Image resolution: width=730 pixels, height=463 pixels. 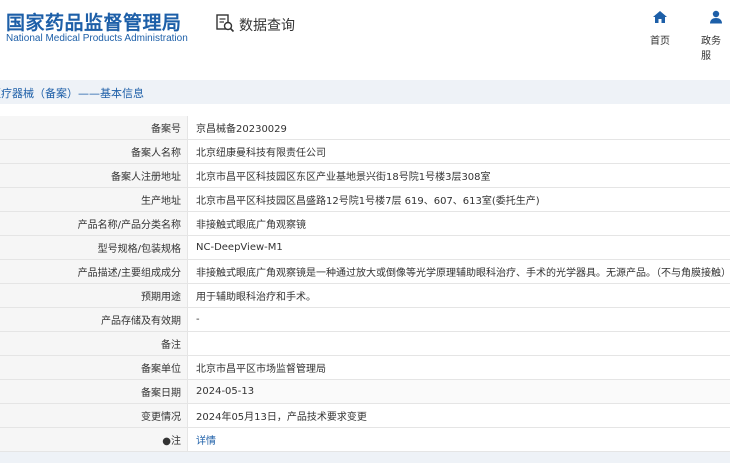 I want to click on row-value, so click(x=458, y=343).